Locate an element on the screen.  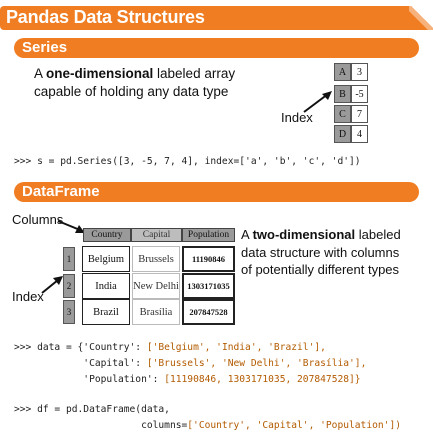
page-title: Pandas Data Structures is located at coordinates (105, 17).